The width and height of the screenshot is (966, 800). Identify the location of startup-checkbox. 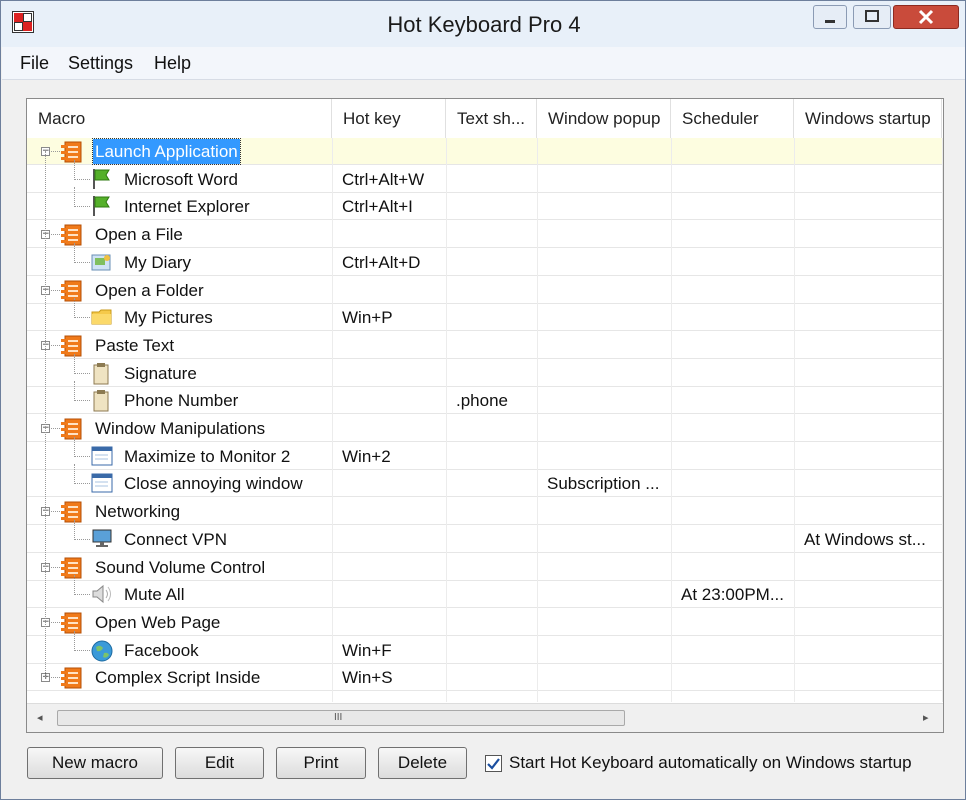
(493, 763).